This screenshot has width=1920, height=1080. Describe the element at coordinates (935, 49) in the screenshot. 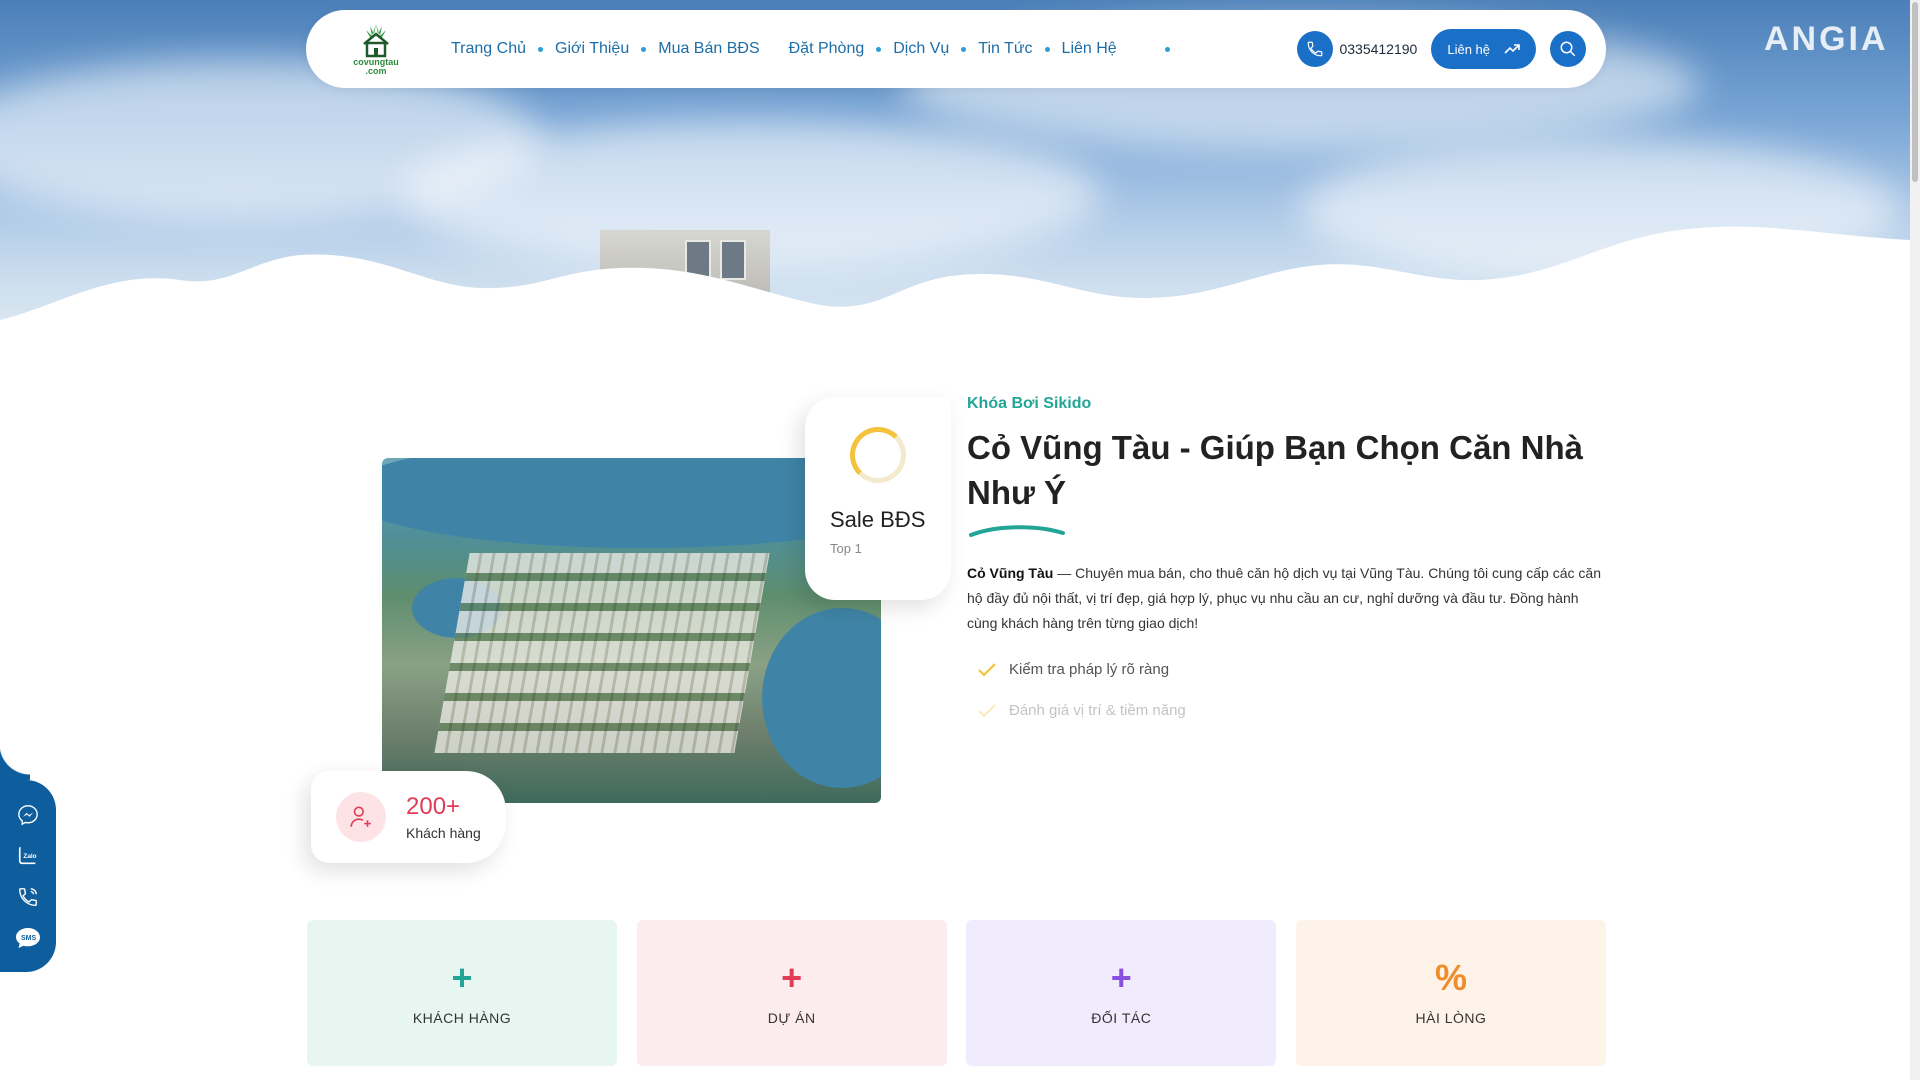

I see `nav-item-services: Dịch Vụ` at that location.